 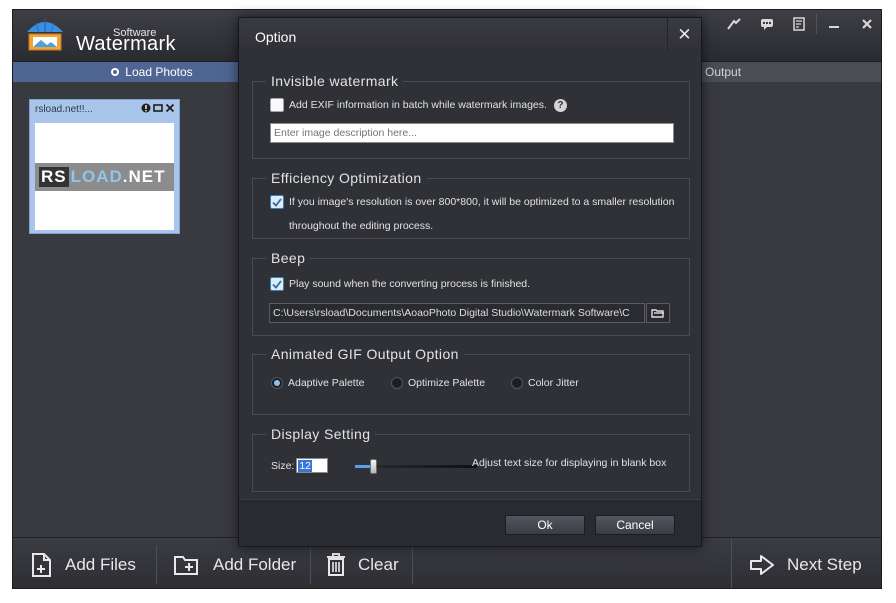 I want to click on radio-label: Optimize Palette, so click(x=447, y=383).